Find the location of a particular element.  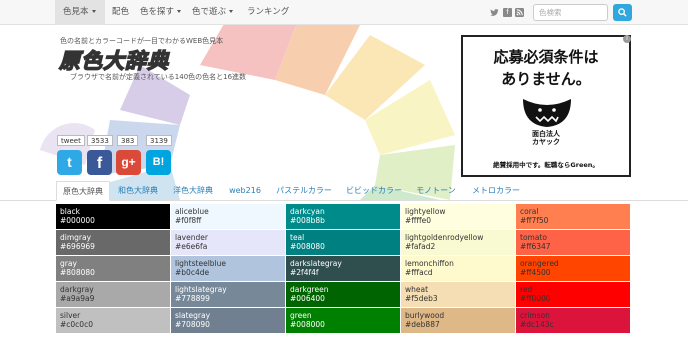

color-hex: #008000 is located at coordinates (307, 324).